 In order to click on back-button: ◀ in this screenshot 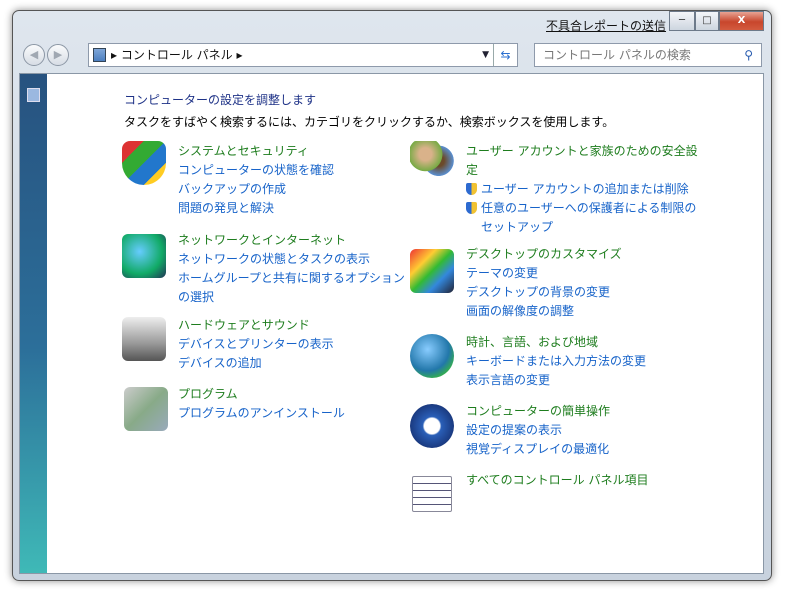, I will do `click(34, 55)`.